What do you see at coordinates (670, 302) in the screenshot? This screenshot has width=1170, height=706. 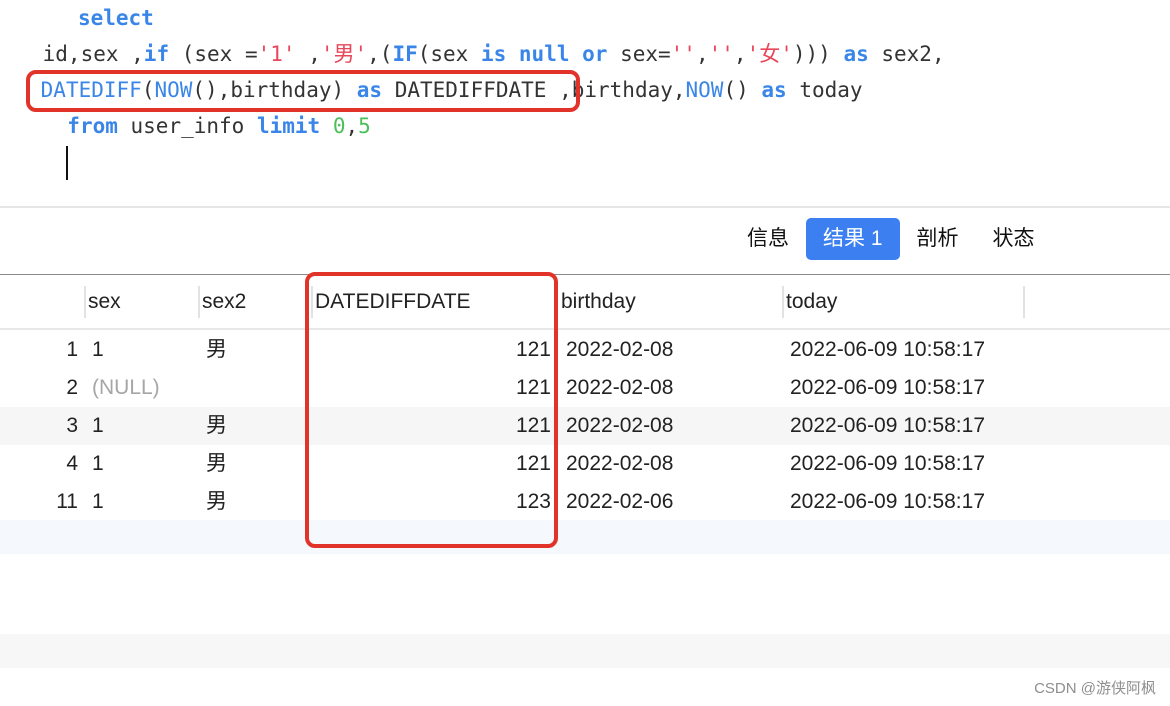 I see `column-header-birthday: birthday` at bounding box center [670, 302].